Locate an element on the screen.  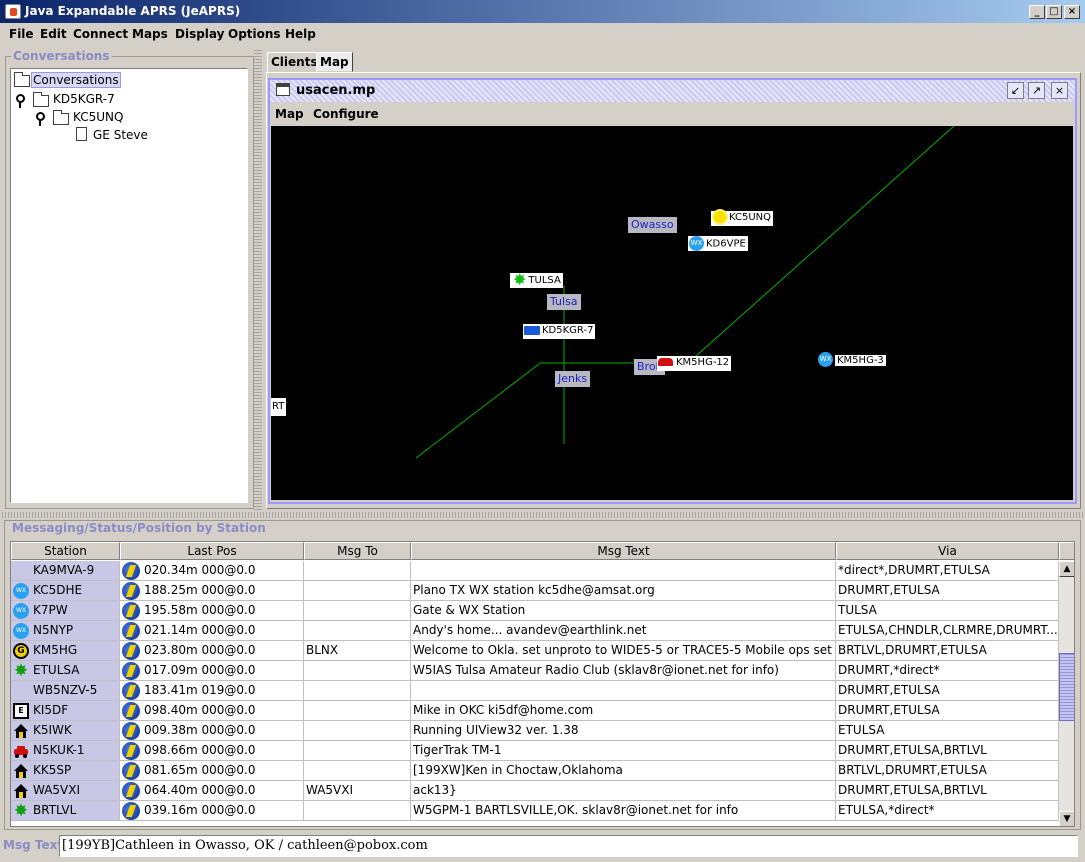
map-menu-map: Map is located at coordinates (289, 114).